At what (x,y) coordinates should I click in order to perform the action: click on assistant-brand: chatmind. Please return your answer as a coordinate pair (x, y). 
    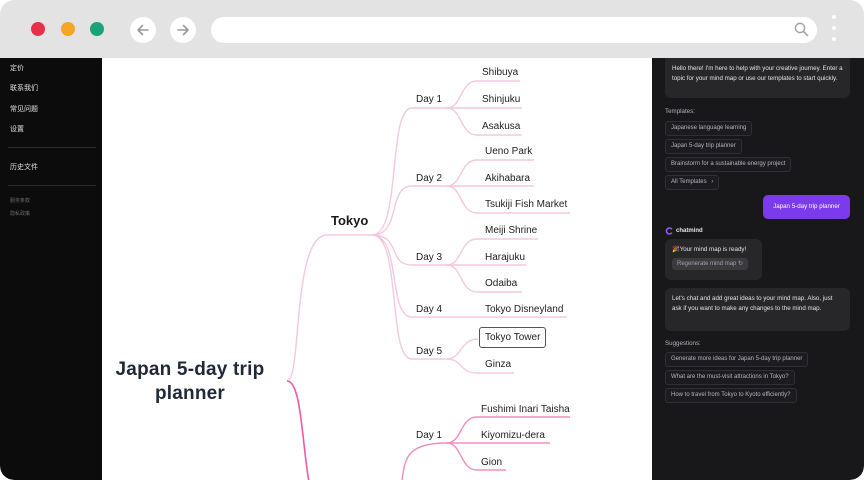
    Looking at the image, I should click on (684, 231).